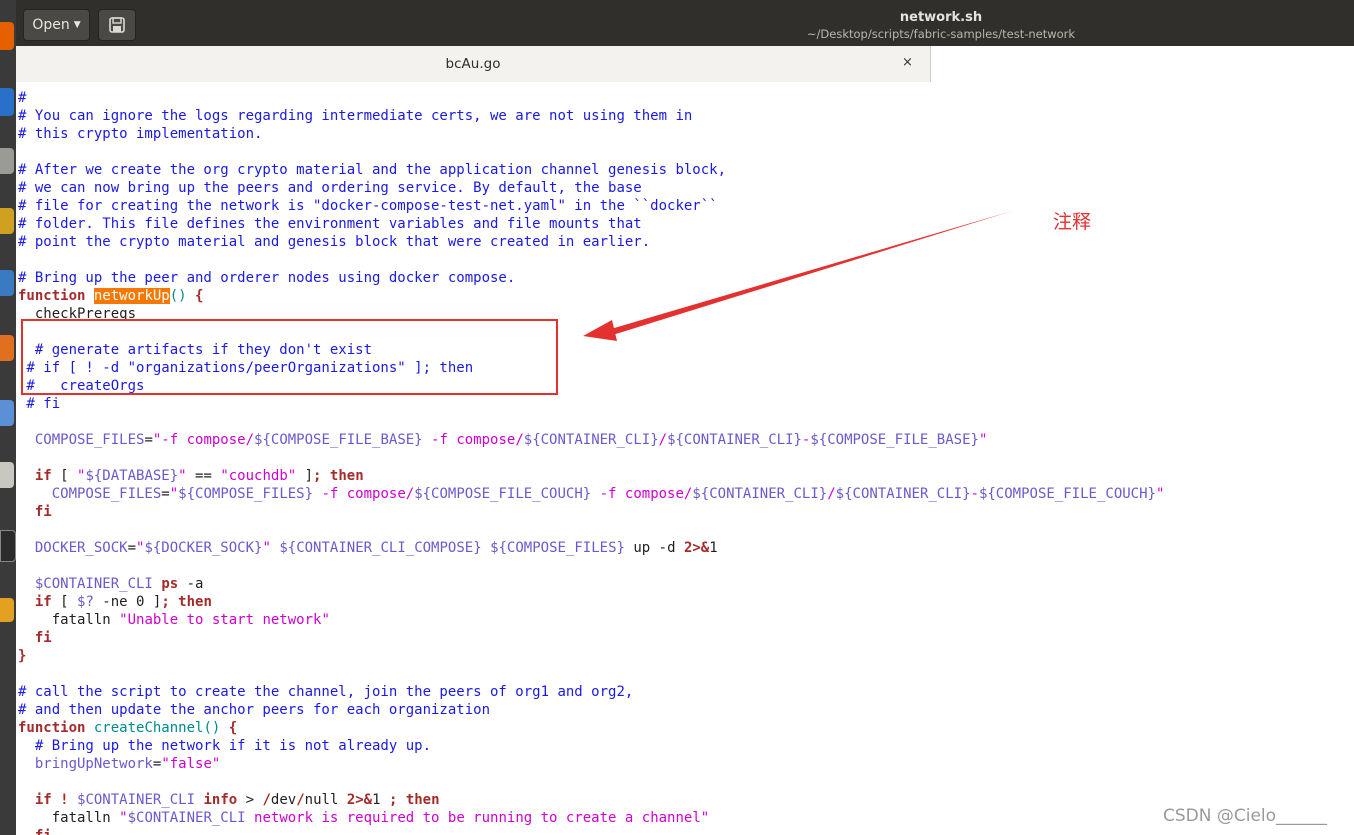 The height and width of the screenshot is (835, 1354). What do you see at coordinates (1245, 816) in the screenshot?
I see `watermark: CSDN @Cielo______` at bounding box center [1245, 816].